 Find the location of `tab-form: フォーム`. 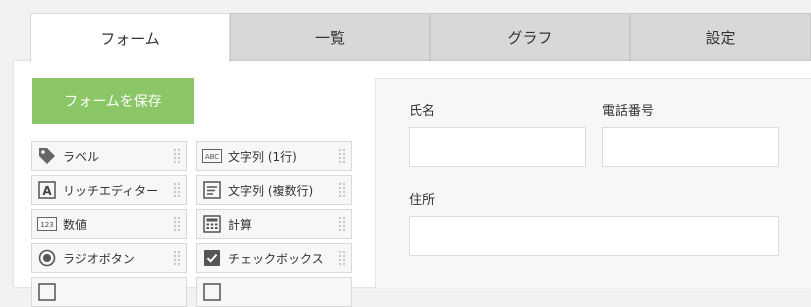

tab-form: フォーム is located at coordinates (130, 37).